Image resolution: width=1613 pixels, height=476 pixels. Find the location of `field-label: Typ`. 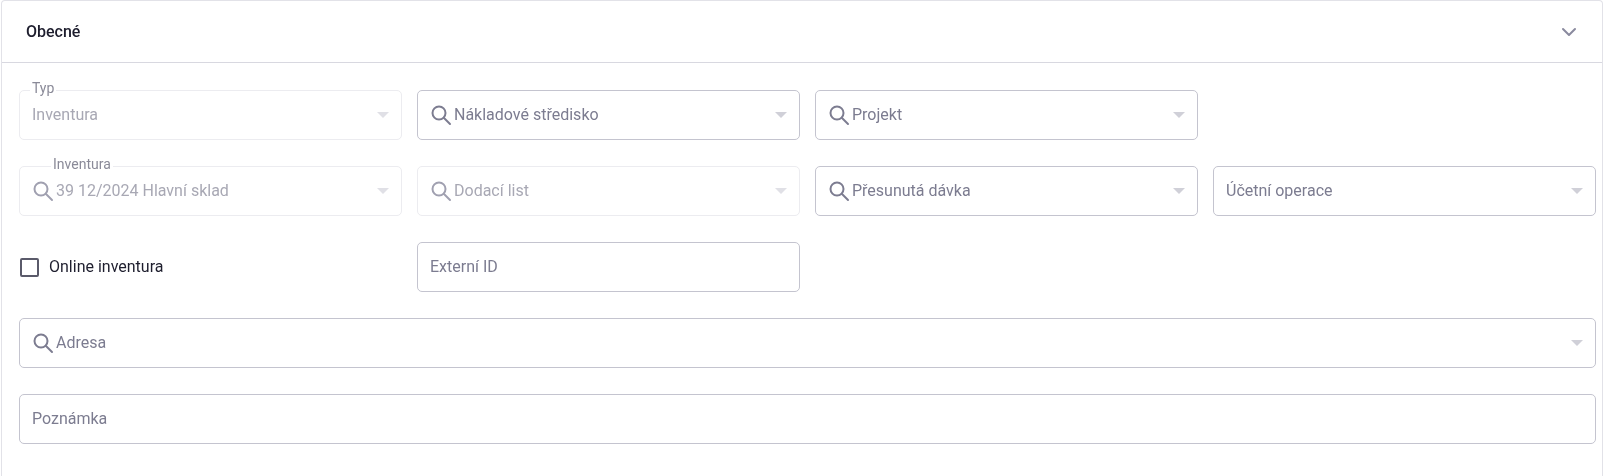

field-label: Typ is located at coordinates (43, 88).